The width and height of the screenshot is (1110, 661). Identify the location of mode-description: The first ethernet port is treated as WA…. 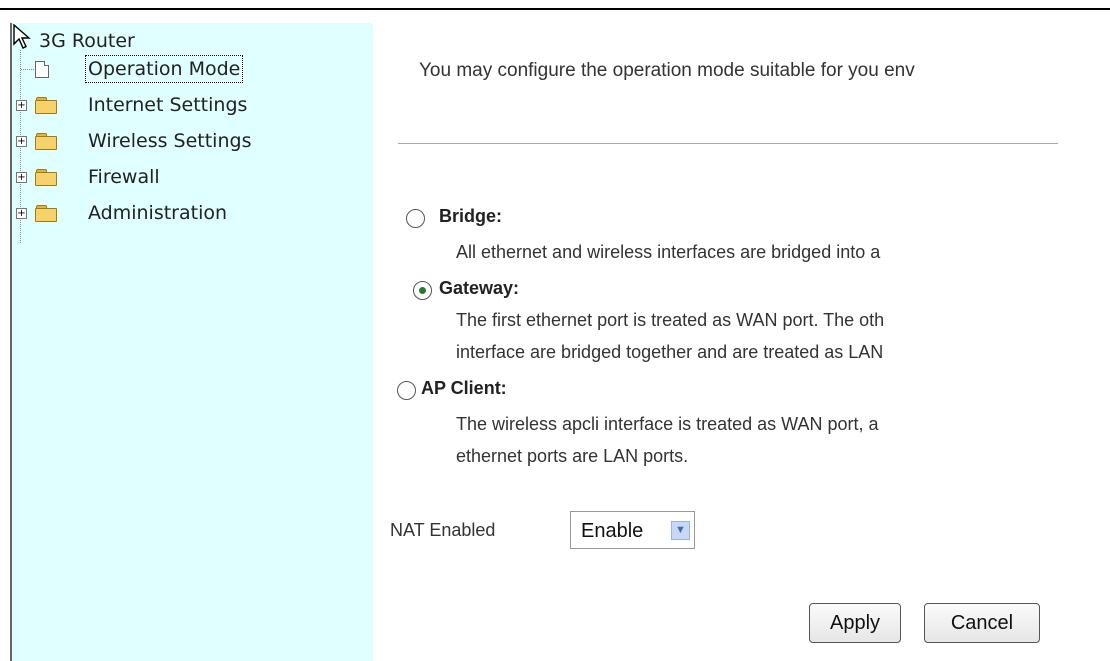
(670, 320).